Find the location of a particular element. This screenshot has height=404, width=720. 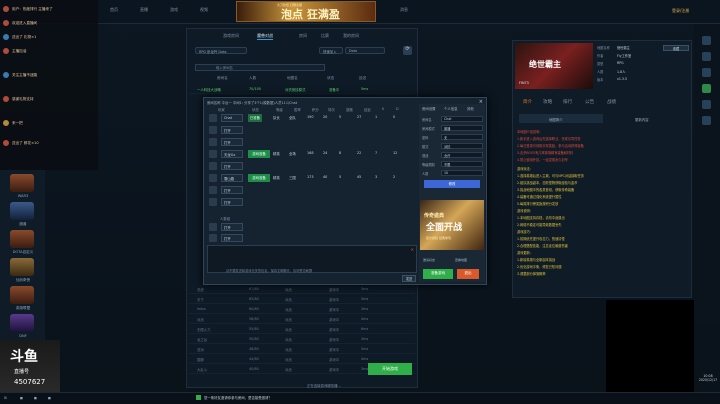

table-row: 无限火力 55/80 对战 游戏中 6ms is located at coordinates (302, 329).